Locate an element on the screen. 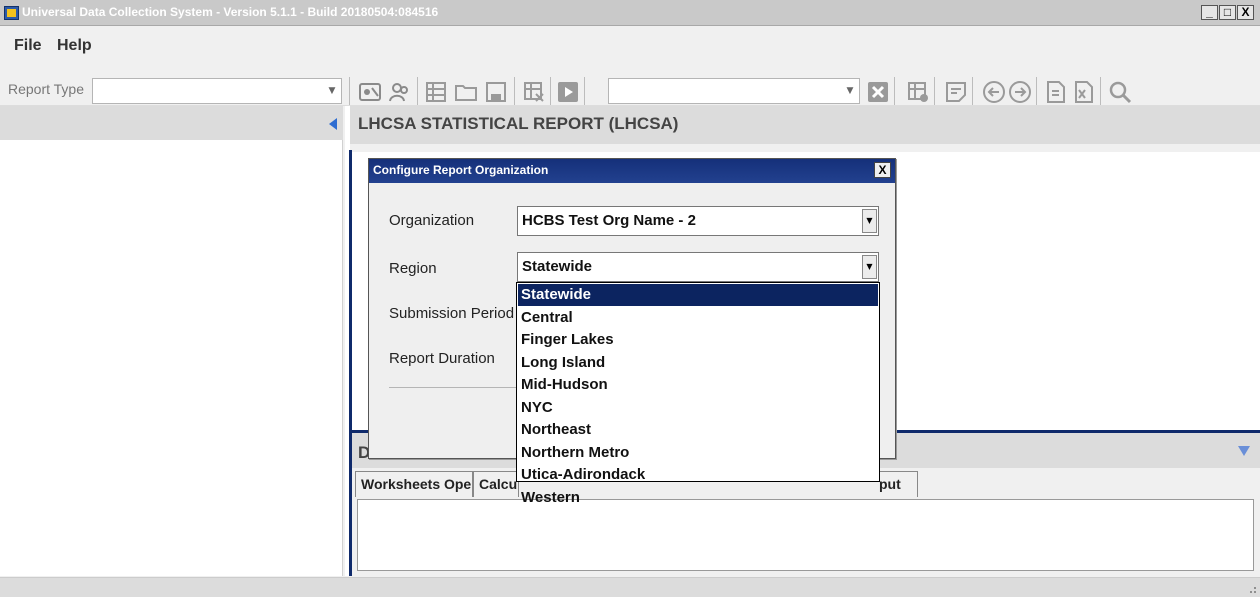  tab-output: put is located at coordinates (896, 484).